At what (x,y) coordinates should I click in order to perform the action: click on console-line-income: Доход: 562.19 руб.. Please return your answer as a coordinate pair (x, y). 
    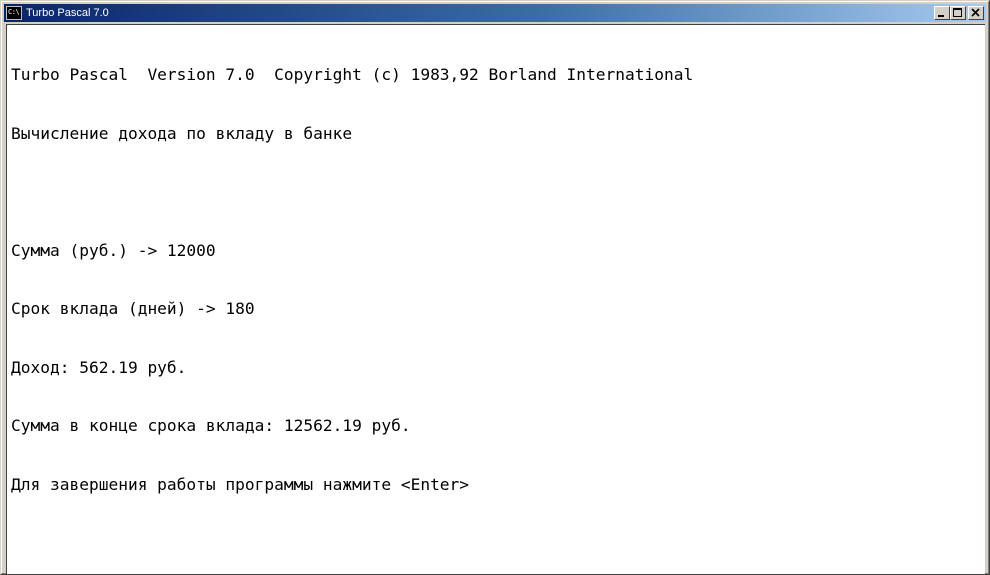
    Looking at the image, I should click on (99, 367).